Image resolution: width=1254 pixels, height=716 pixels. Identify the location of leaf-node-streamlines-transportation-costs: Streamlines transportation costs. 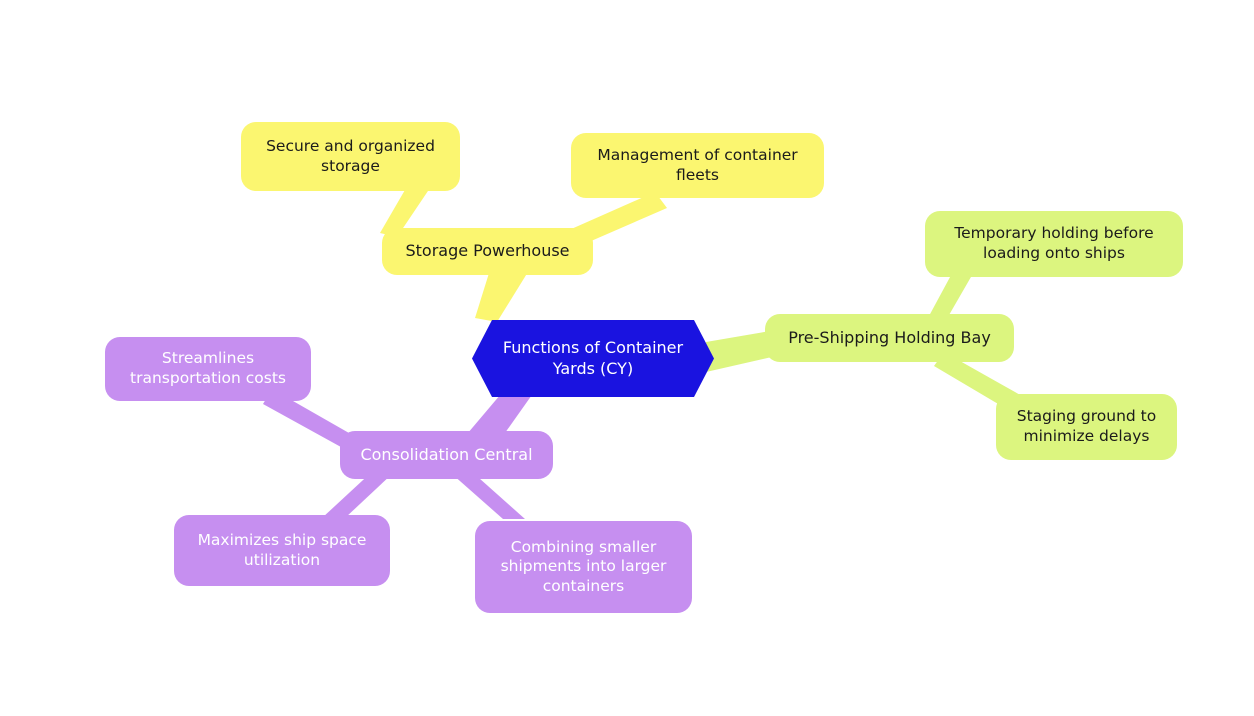
(208, 369).